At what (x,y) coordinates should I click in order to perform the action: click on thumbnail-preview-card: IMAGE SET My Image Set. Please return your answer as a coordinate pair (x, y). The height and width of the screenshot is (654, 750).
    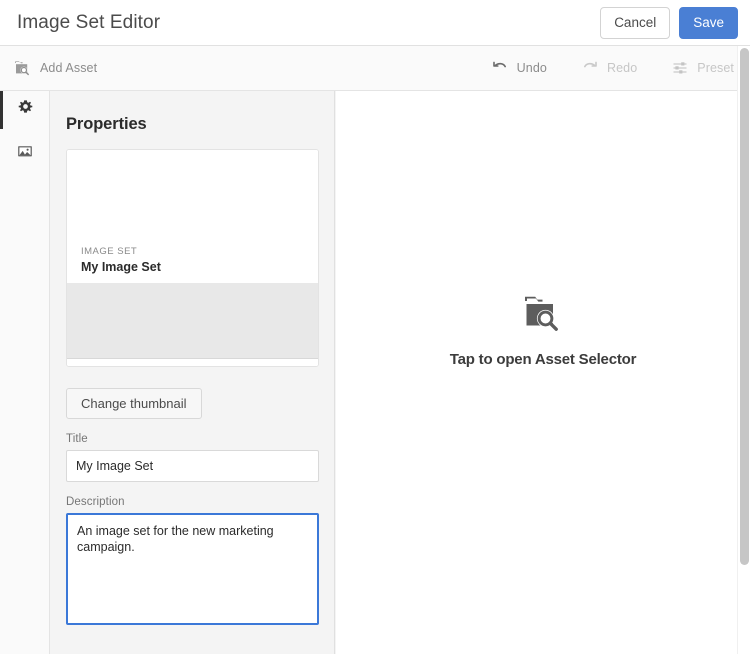
    Looking at the image, I should click on (192, 258).